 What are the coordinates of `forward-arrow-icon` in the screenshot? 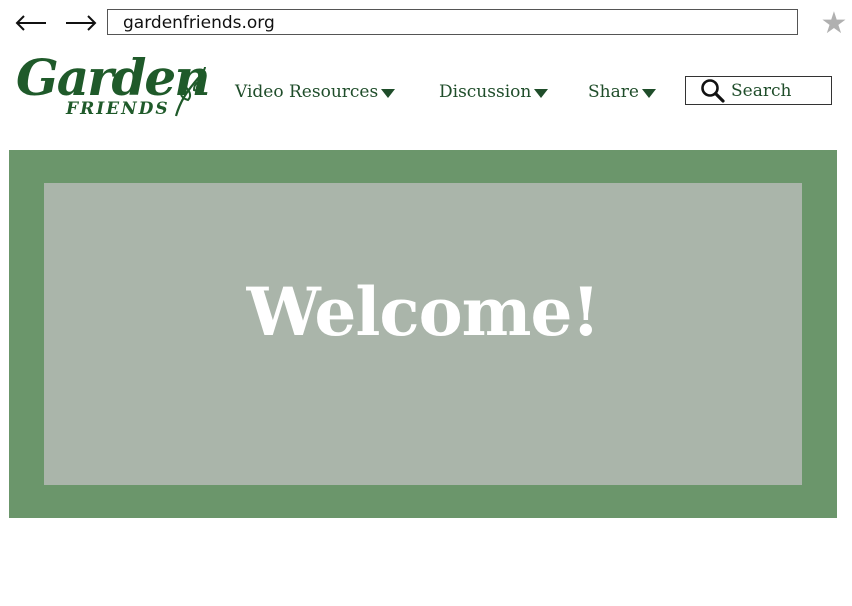 It's located at (81, 23).